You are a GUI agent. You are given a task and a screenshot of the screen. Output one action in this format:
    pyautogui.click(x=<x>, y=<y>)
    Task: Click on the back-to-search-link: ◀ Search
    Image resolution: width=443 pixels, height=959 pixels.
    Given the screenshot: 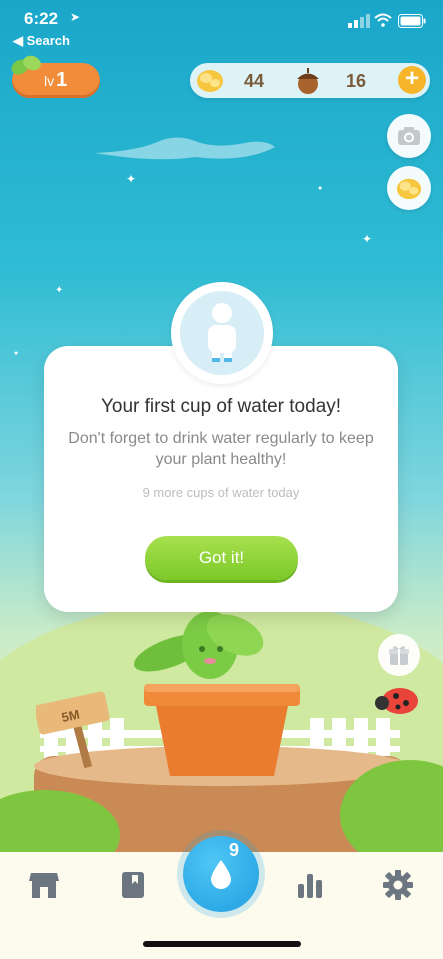 What is the action you would take?
    pyautogui.click(x=41, y=41)
    